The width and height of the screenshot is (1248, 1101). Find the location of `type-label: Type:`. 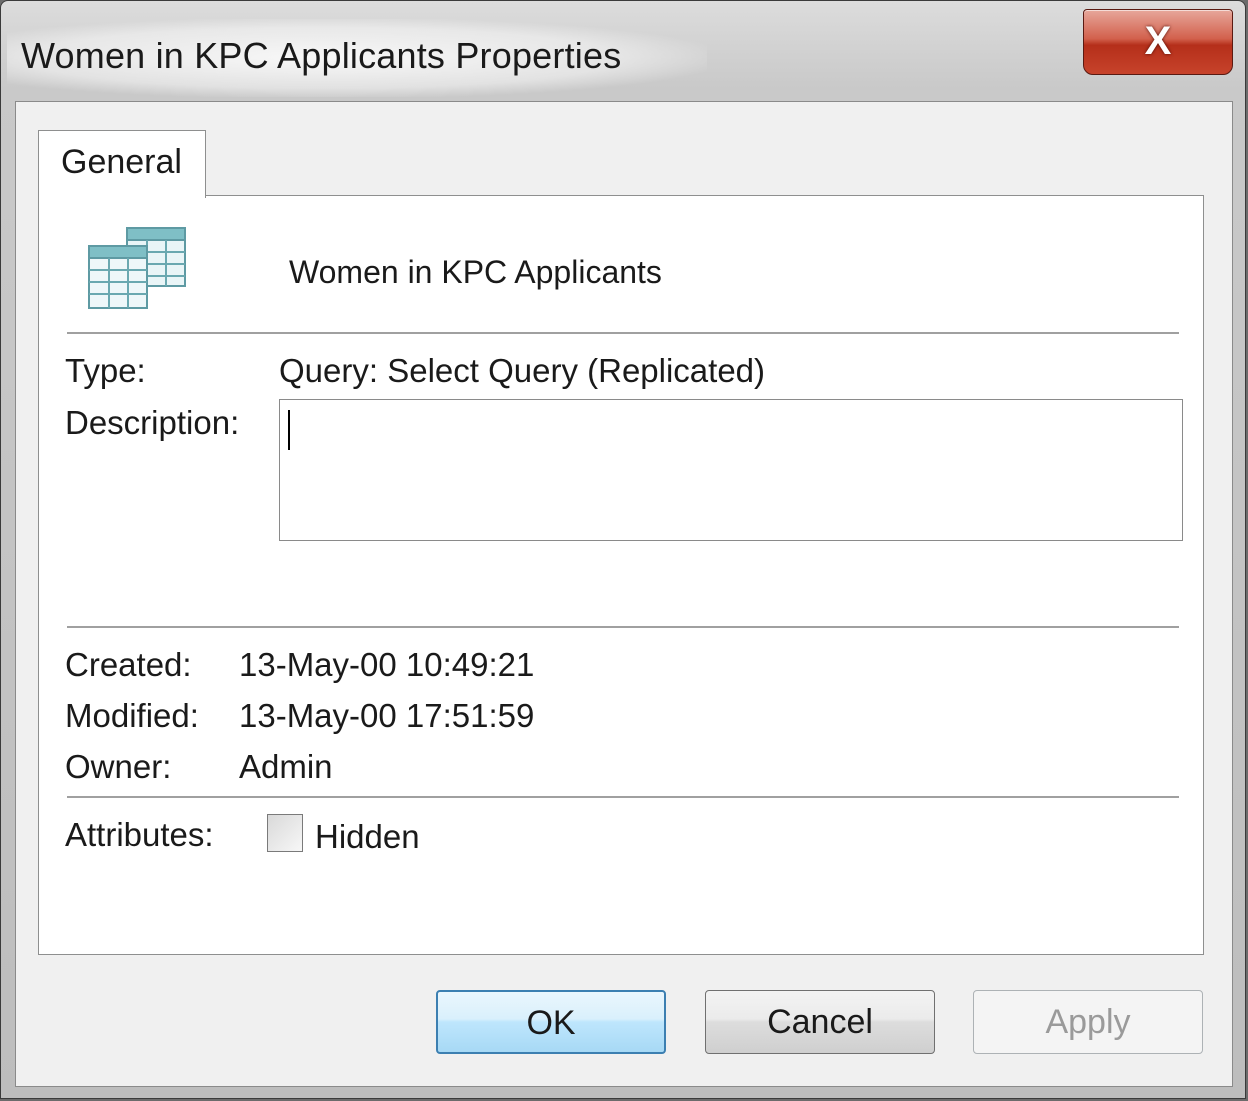

type-label: Type: is located at coordinates (105, 370).